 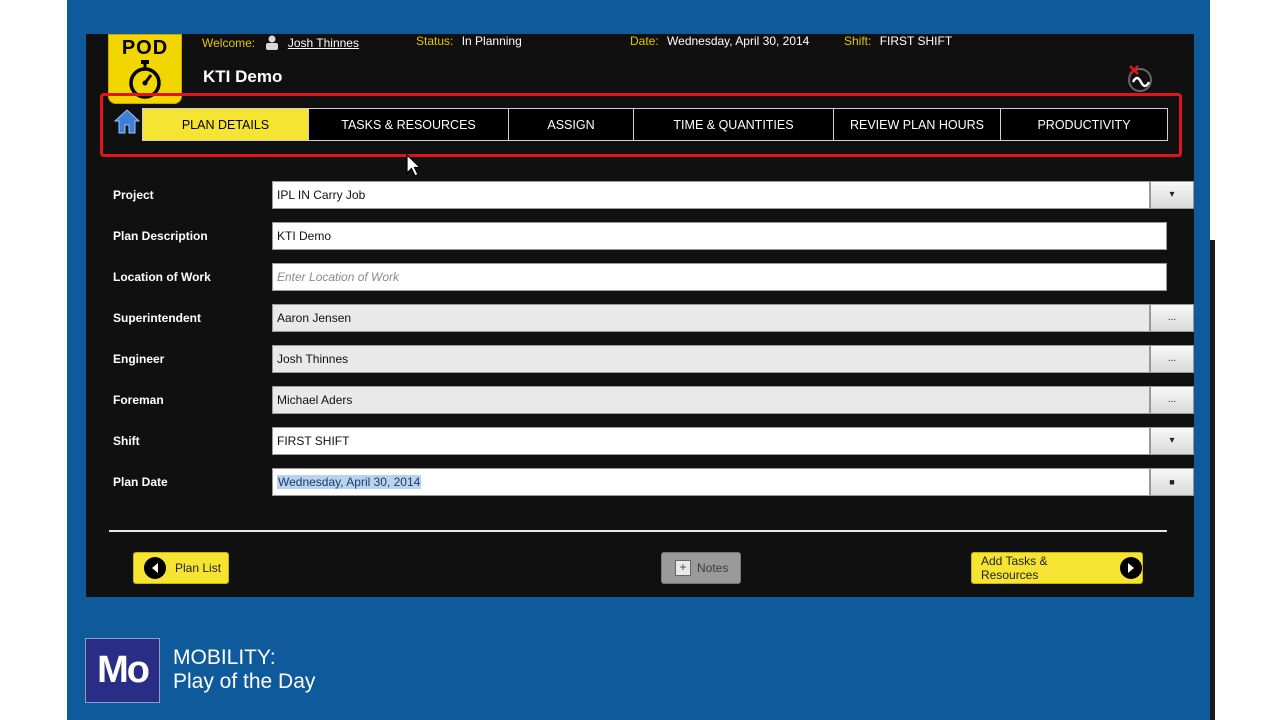 I want to click on page-title: KTI Demo, so click(x=243, y=76).